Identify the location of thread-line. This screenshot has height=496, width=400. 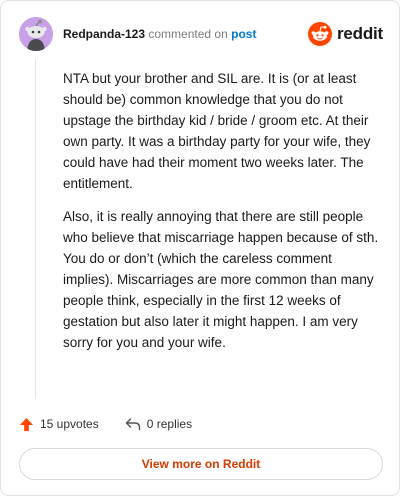
(35, 229).